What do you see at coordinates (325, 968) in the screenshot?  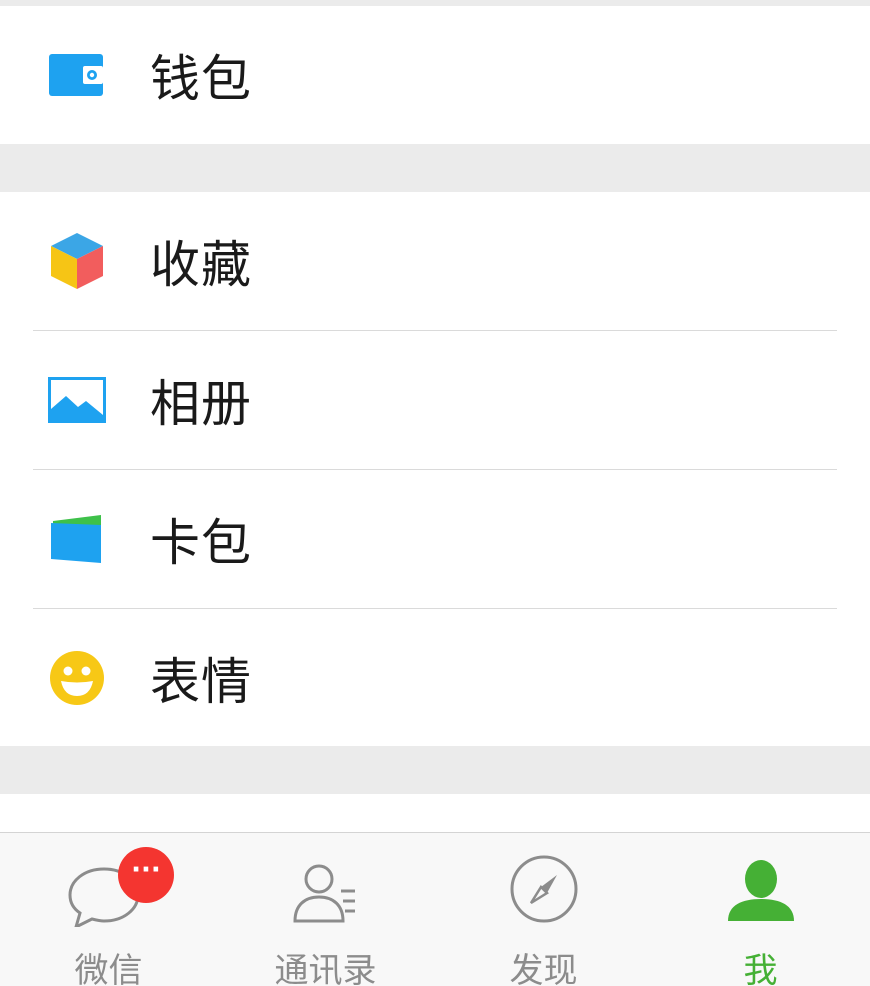 I see `tab-contacts-label: 通讯录` at bounding box center [325, 968].